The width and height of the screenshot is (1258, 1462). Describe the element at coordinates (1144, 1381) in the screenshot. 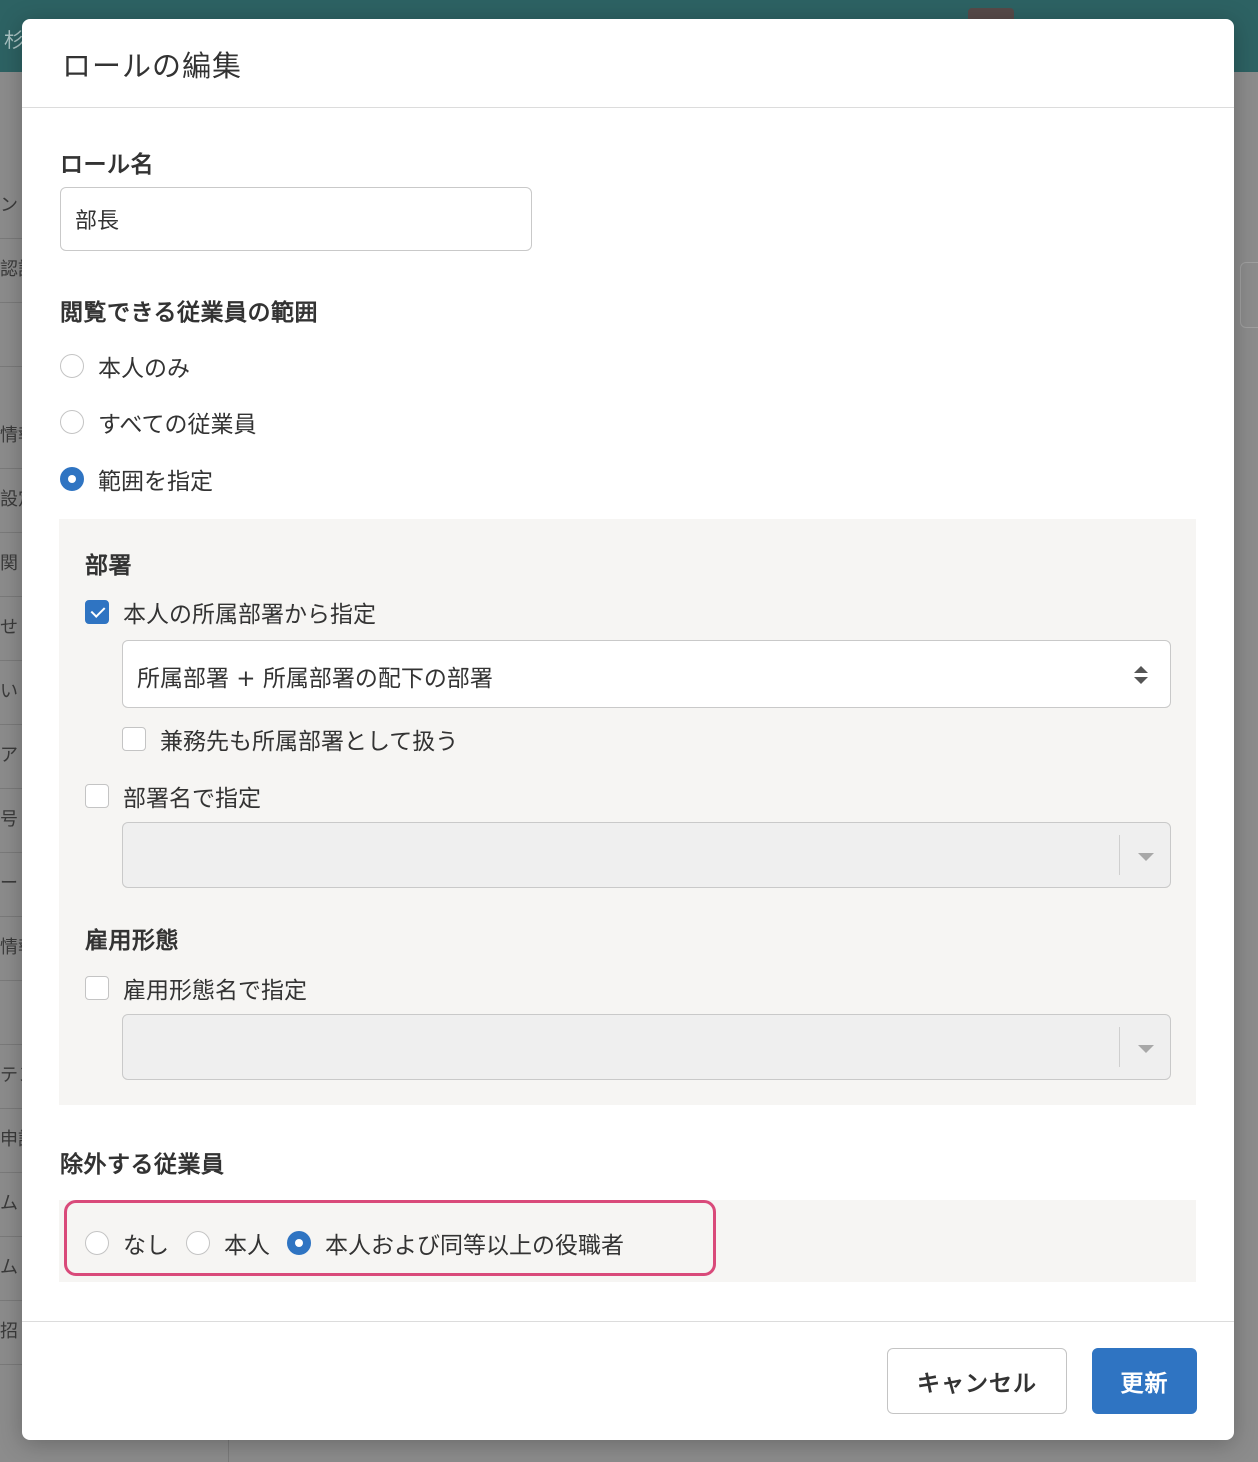

I see `update-button: 更新` at that location.